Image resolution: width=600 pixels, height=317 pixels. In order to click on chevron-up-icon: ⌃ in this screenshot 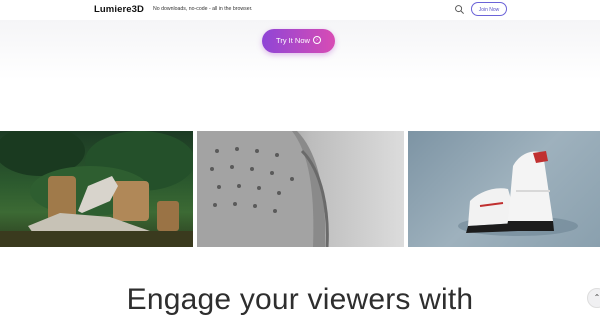, I will do `click(593, 298)`.